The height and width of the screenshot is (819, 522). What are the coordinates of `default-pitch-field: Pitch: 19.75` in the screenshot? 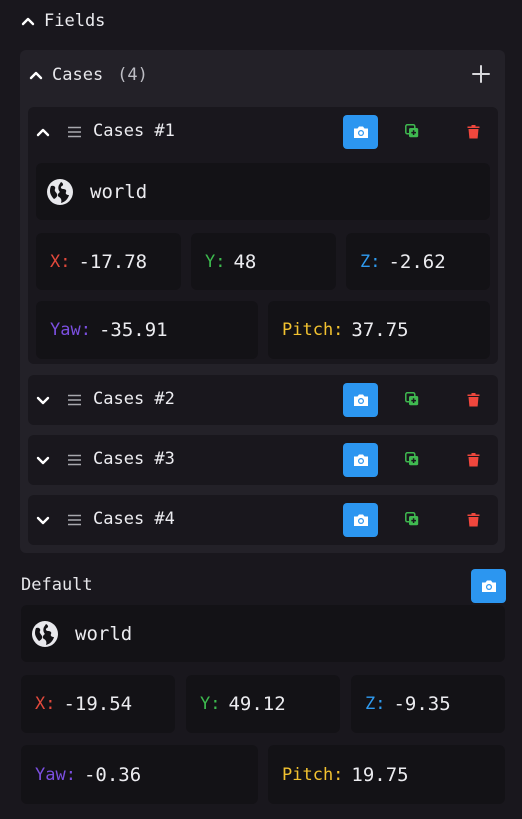 It's located at (386, 774).